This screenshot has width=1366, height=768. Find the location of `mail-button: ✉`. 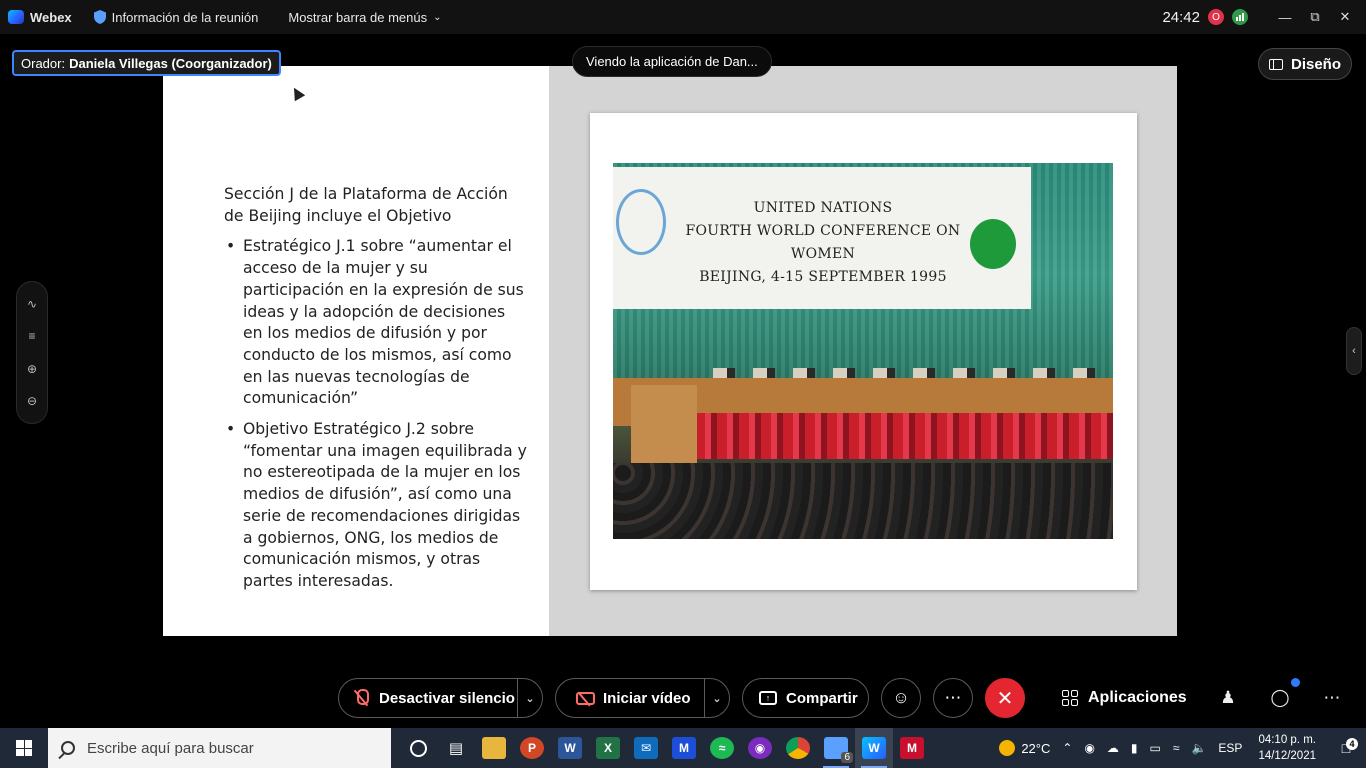

mail-button: ✉ is located at coordinates (646, 748).